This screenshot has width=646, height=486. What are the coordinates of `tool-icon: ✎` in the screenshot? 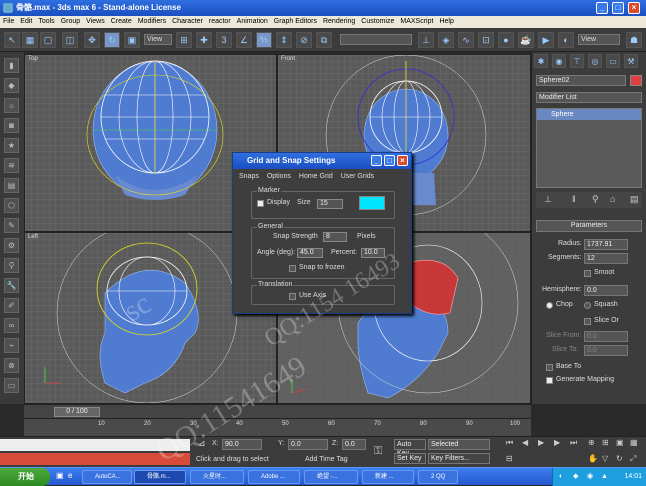 It's located at (11, 225).